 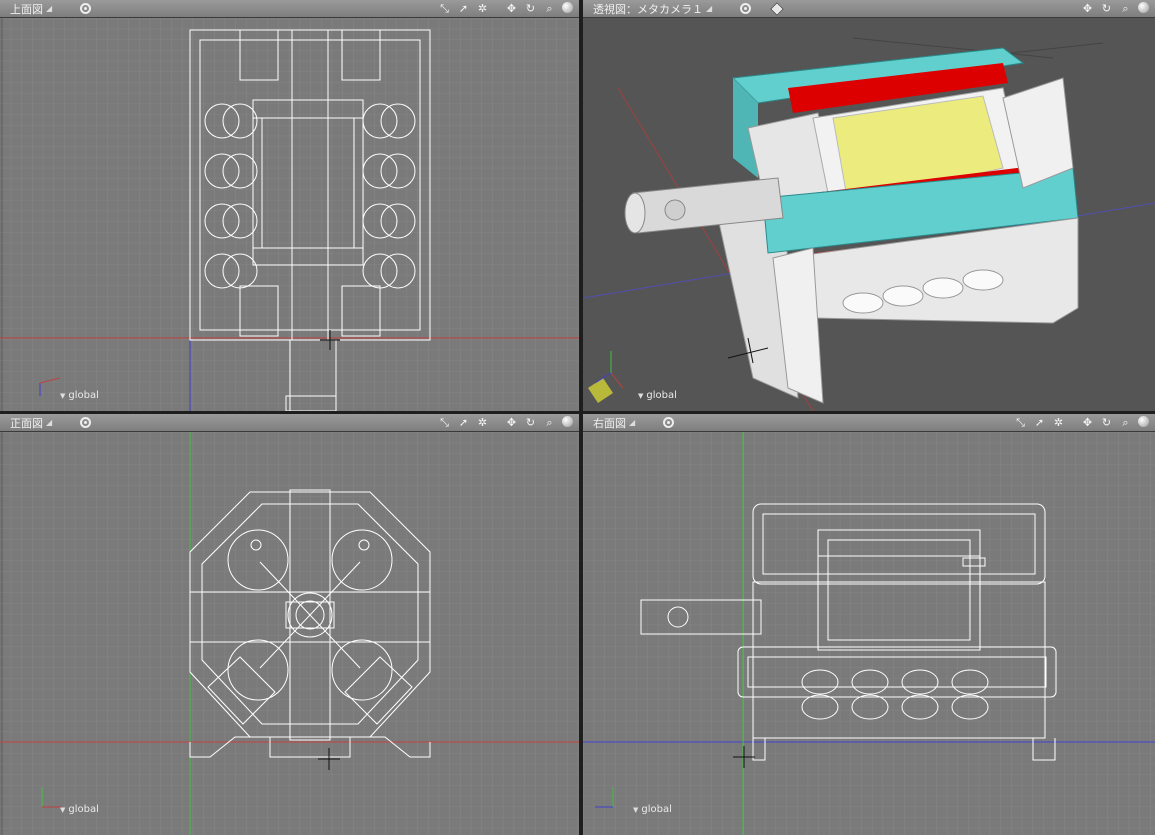 I want to click on viewport-front-title: 正面図, so click(x=26, y=423).